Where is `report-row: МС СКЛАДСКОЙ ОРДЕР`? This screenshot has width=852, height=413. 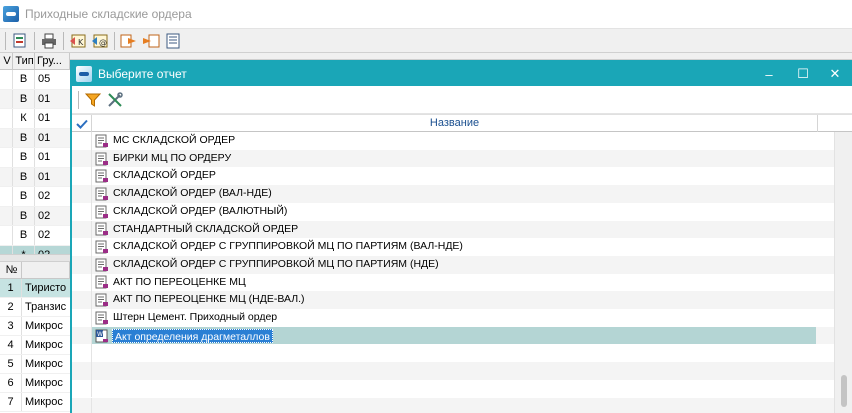 report-row: МС СКЛАДСКОЙ ОРДЕР is located at coordinates (453, 141).